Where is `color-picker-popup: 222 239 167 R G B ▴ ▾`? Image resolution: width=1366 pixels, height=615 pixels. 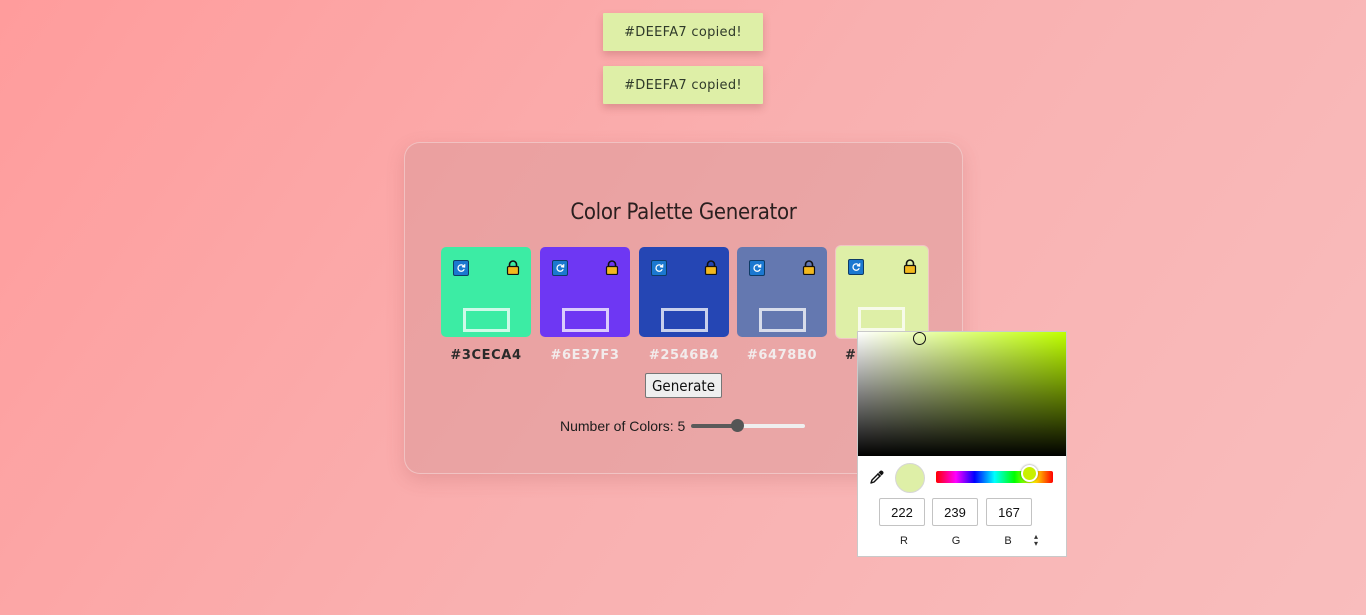 color-picker-popup: 222 239 167 R G B ▴ ▾ is located at coordinates (962, 444).